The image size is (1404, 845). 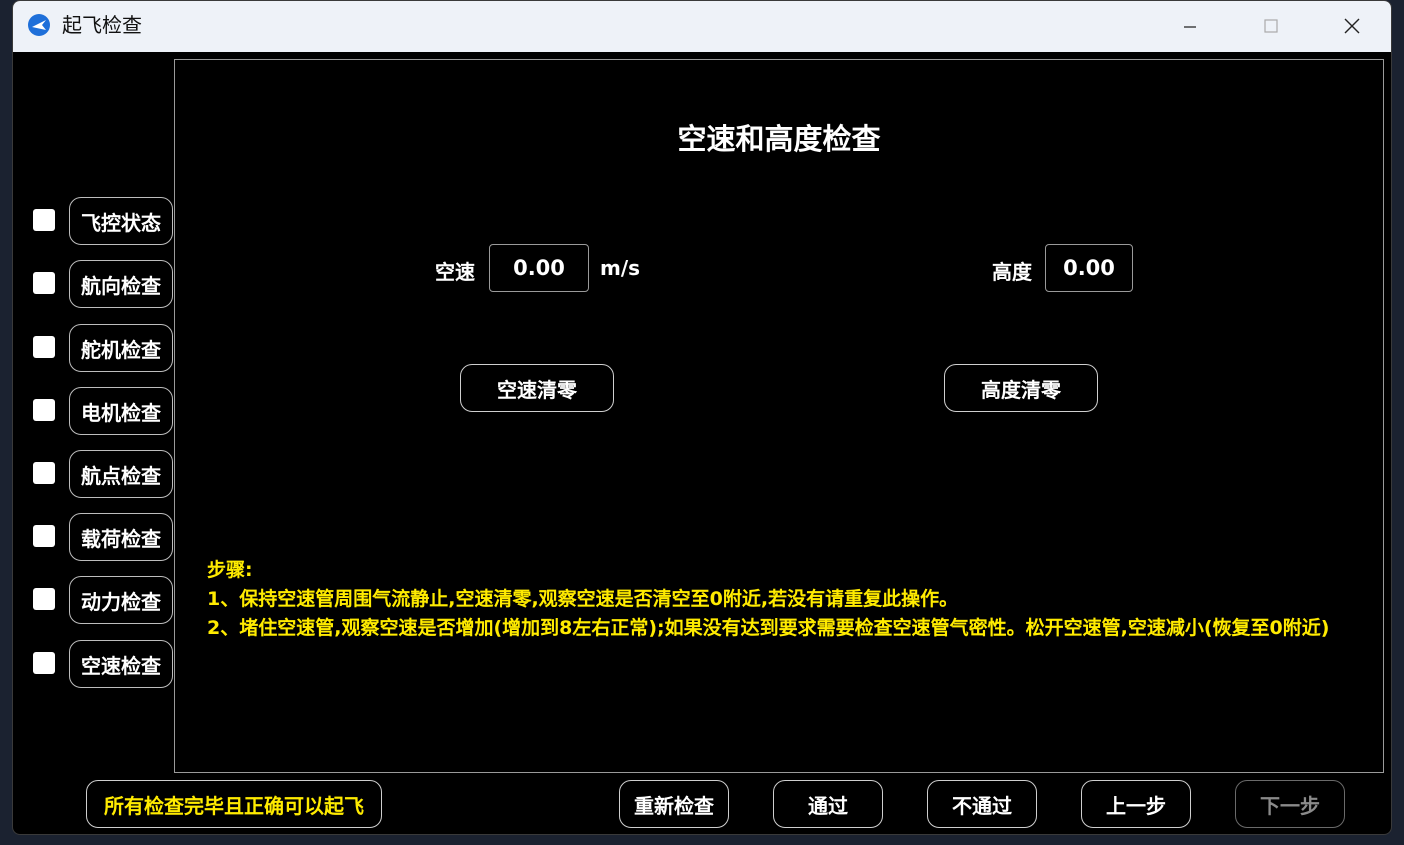 I want to click on airspeed-label: 空速, so click(x=455, y=272).